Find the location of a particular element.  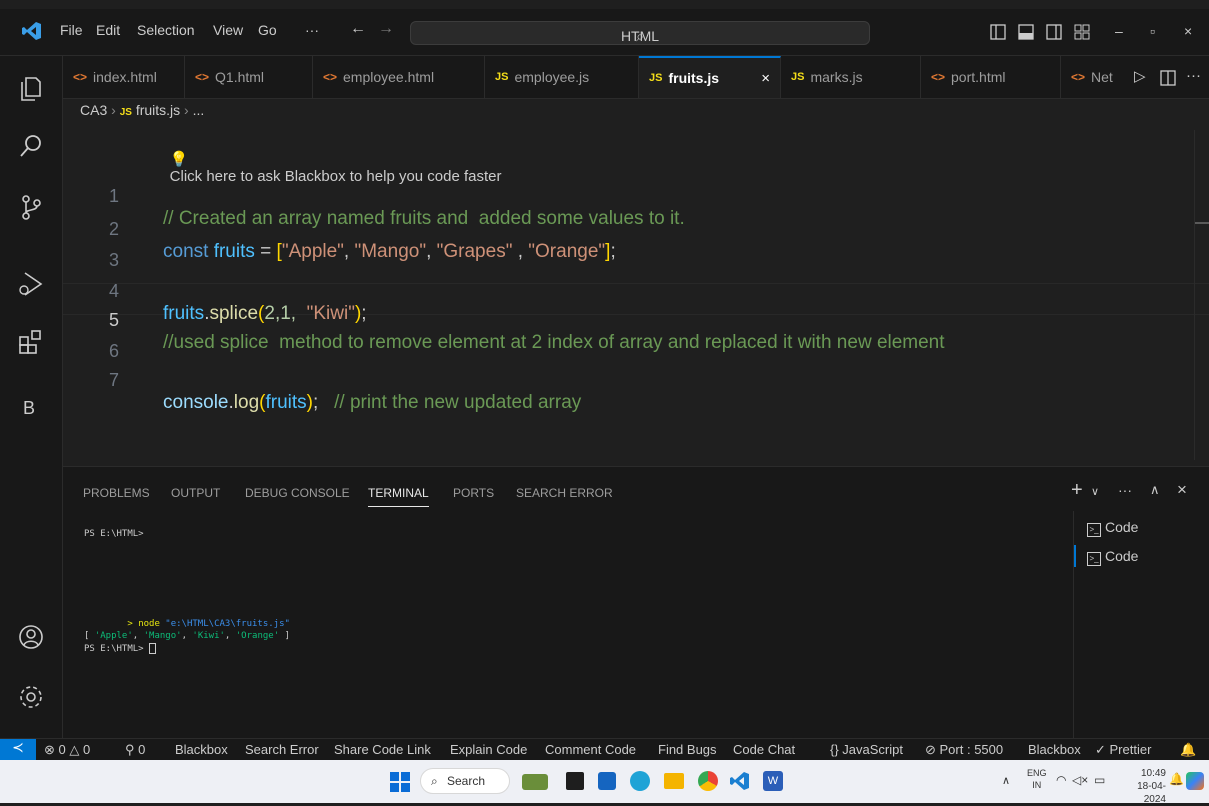

edge-browser-icon is located at coordinates (640, 781).